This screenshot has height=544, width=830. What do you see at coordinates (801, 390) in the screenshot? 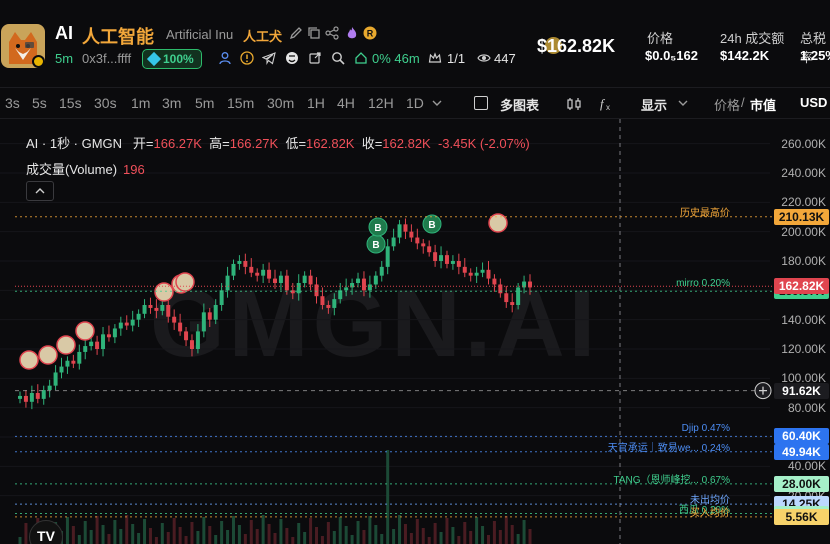
I see `price-line-badge: 91.62K` at bounding box center [801, 390].